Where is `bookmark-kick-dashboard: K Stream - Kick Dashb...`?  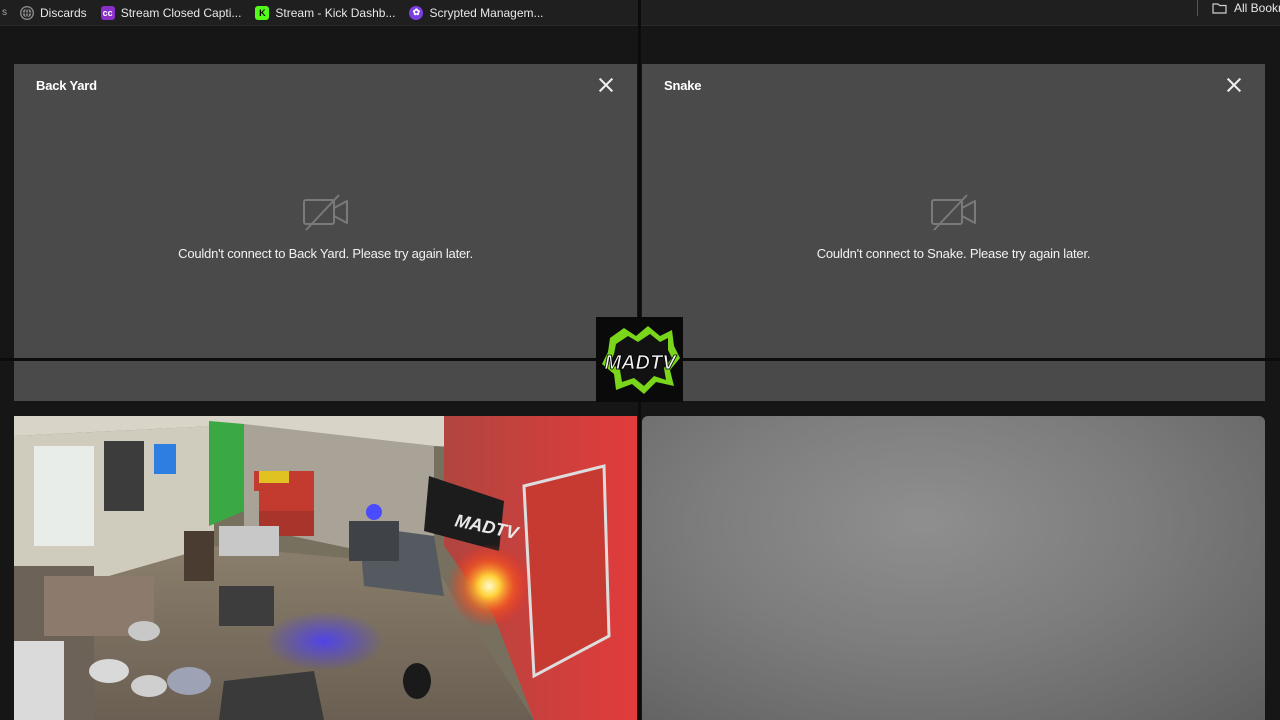 bookmark-kick-dashboard: K Stream - Kick Dashb... is located at coordinates (325, 12).